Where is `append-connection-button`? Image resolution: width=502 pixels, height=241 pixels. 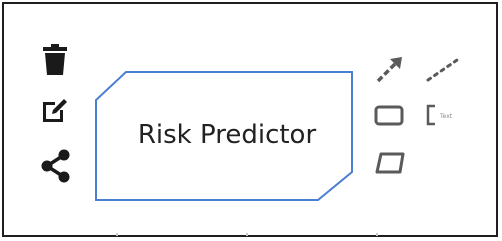 append-connection-button is located at coordinates (390, 69).